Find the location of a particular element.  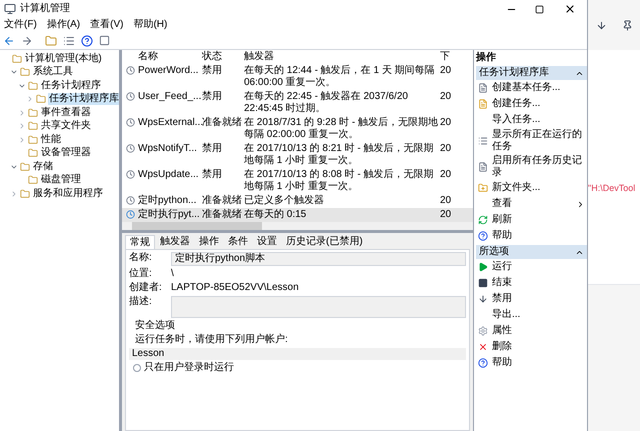

tree-item: 事件查看器 is located at coordinates (66, 112).